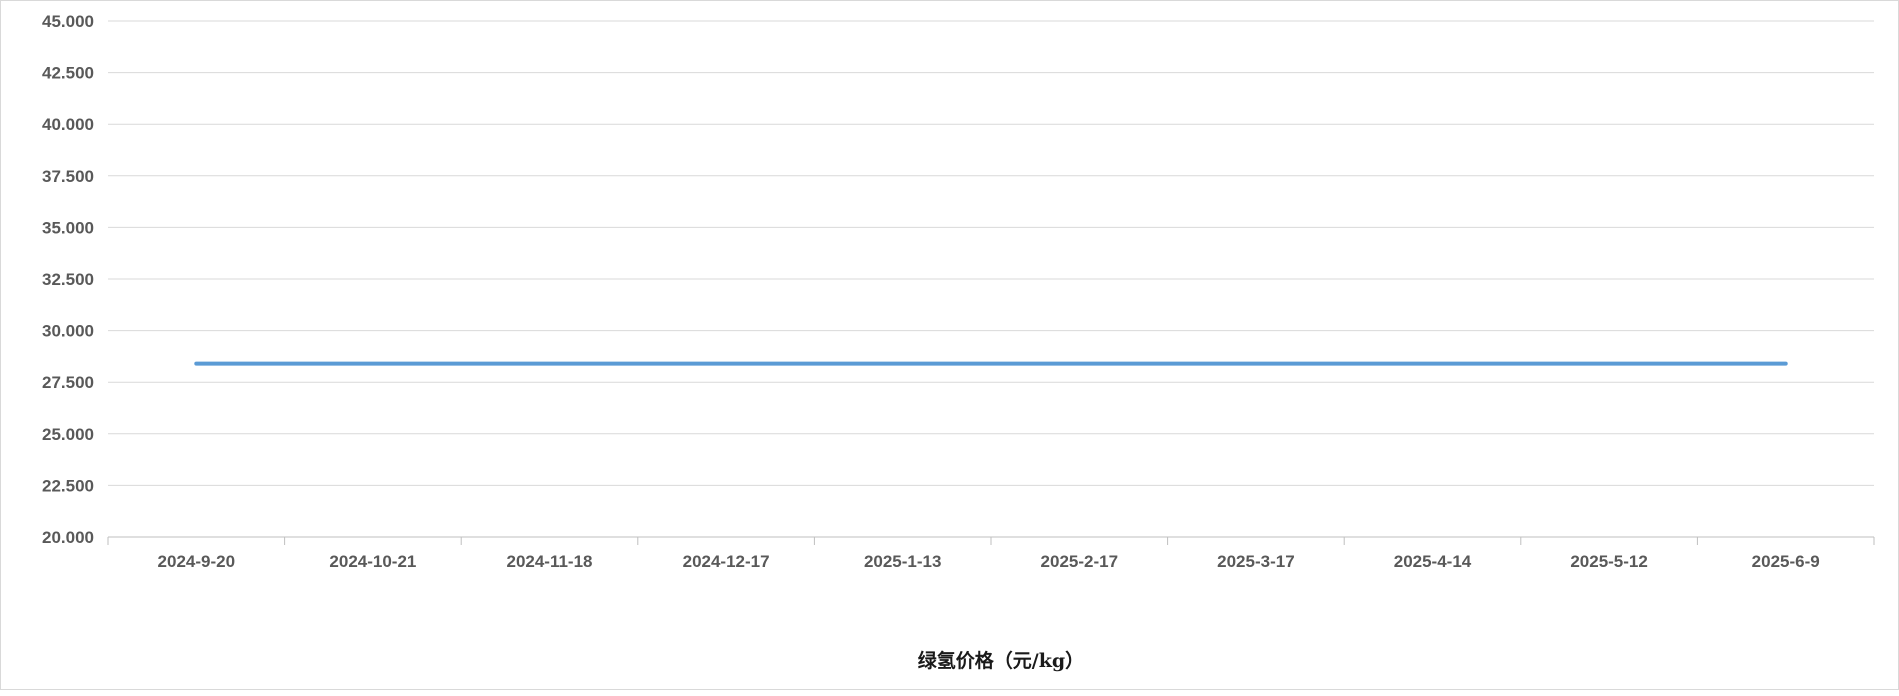 The image size is (1899, 696). Describe the element at coordinates (549, 561) in the screenshot. I see `x-tick-label: 2024-11-18` at that location.